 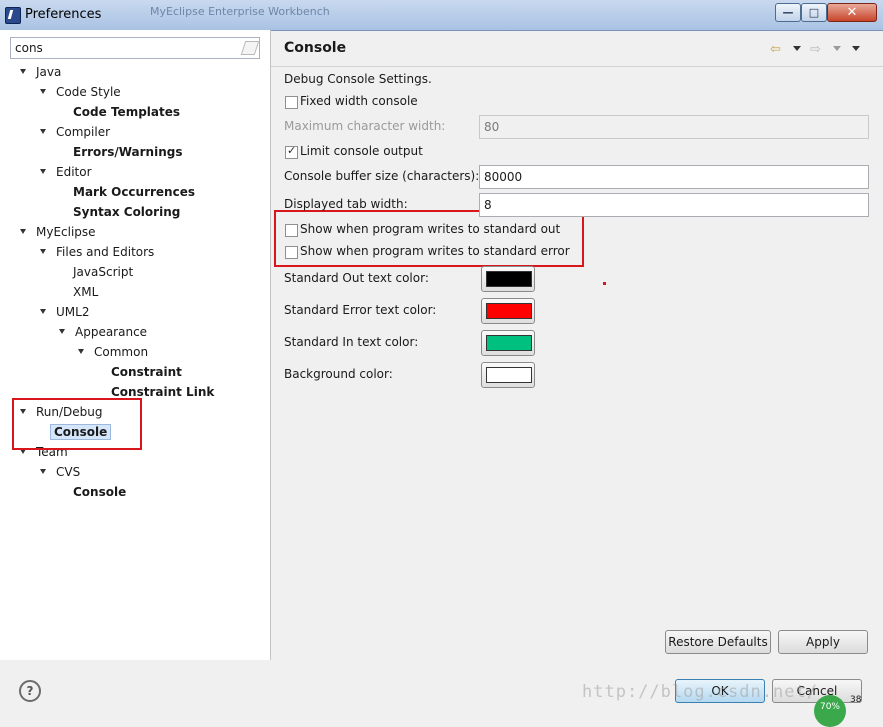 I want to click on tree-item-label: Code Style, so click(x=88, y=92).